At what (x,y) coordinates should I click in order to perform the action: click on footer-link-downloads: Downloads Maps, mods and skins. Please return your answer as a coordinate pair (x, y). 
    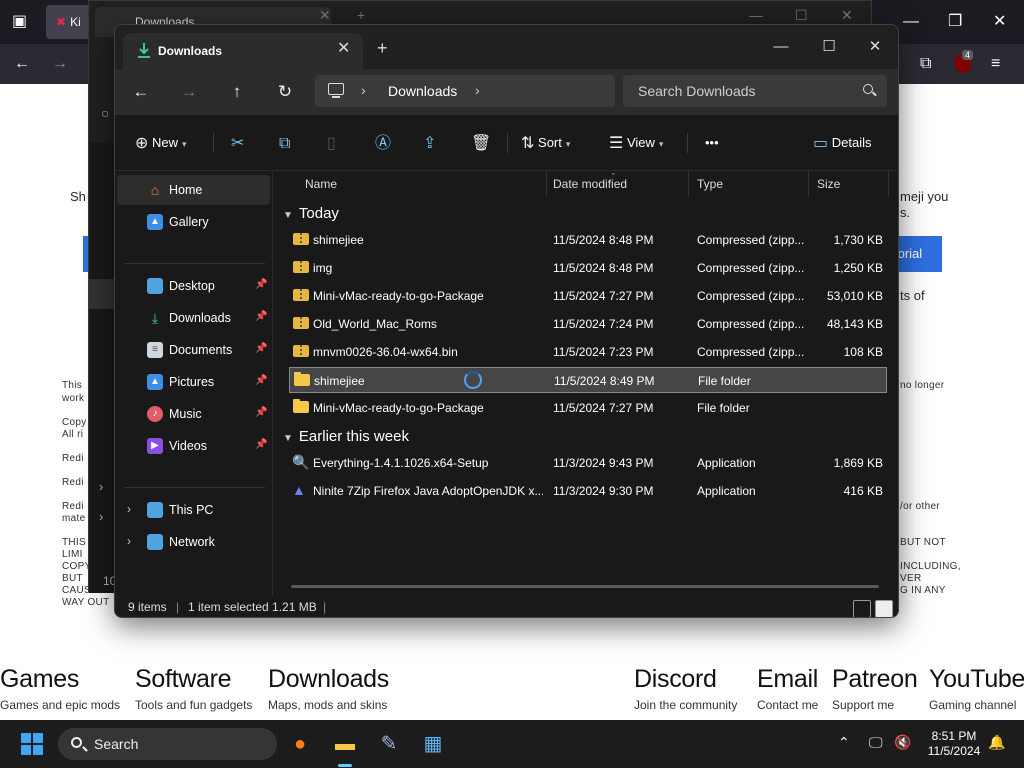
    Looking at the image, I should click on (328, 690).